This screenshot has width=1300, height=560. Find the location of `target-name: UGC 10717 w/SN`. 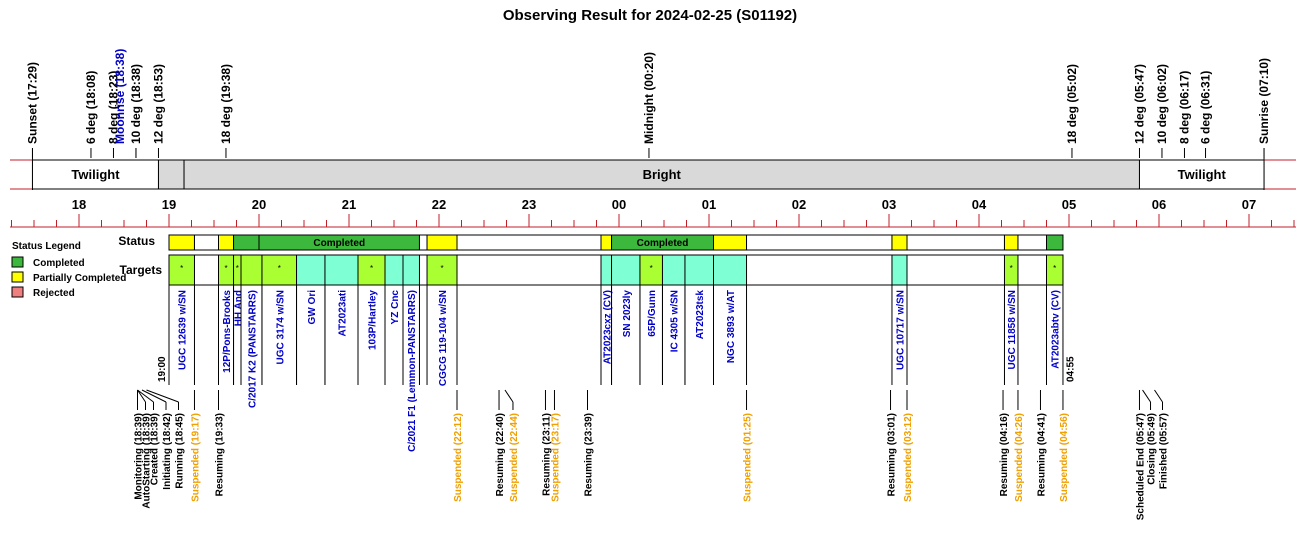

target-name: UGC 10717 w/SN is located at coordinates (900, 330).